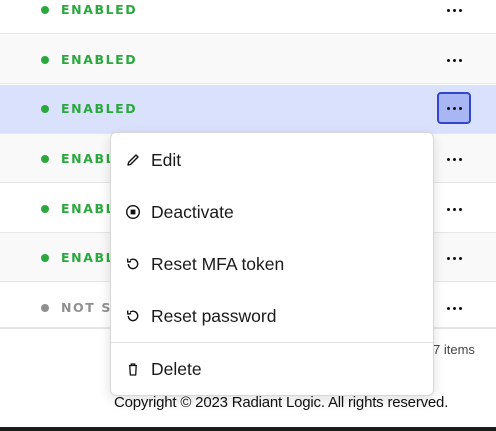 This screenshot has height=431, width=496. What do you see at coordinates (272, 342) in the screenshot?
I see `menu-divider` at bounding box center [272, 342].